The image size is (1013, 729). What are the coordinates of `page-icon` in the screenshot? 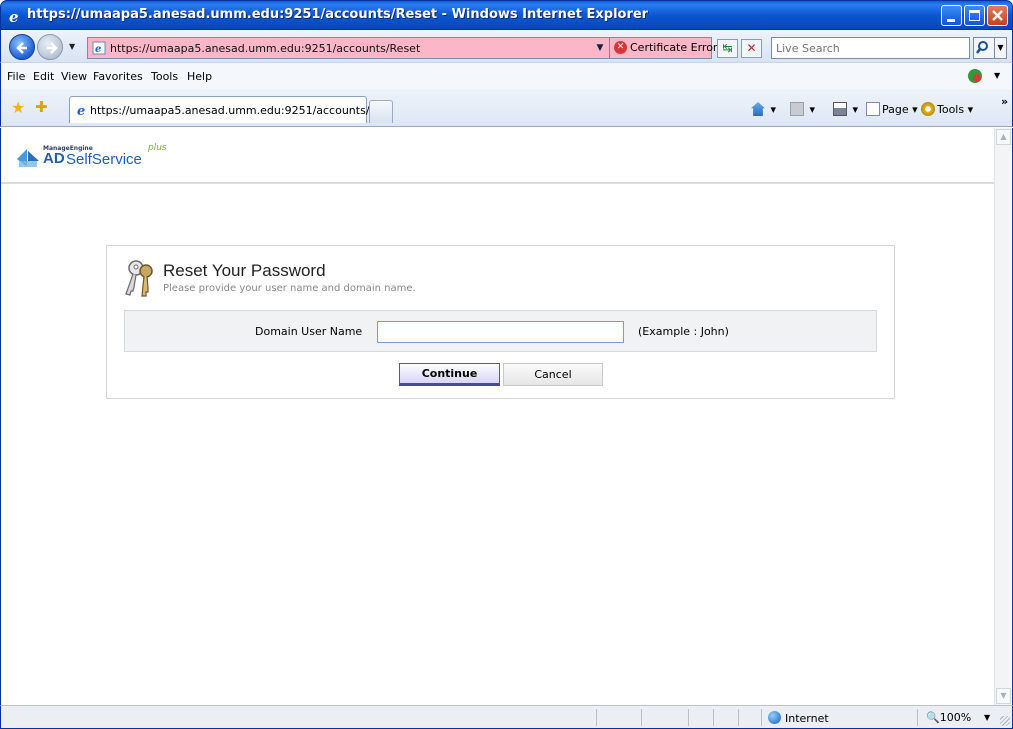 It's located at (873, 109).